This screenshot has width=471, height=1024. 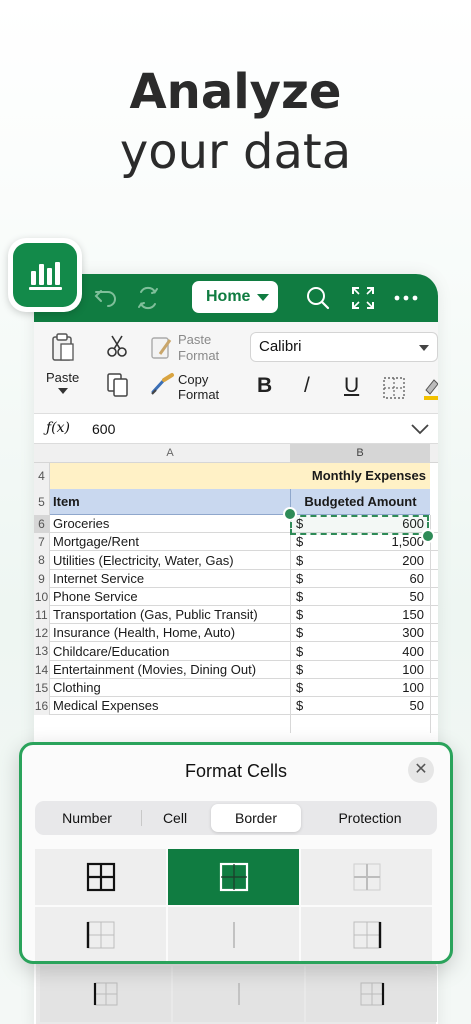 I want to click on close-button: ✕, so click(x=421, y=770).